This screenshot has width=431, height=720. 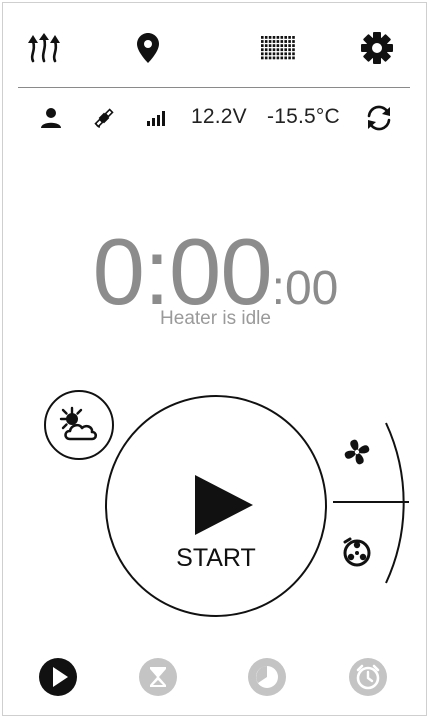 I want to click on play-circle-icon, so click(x=58, y=677).